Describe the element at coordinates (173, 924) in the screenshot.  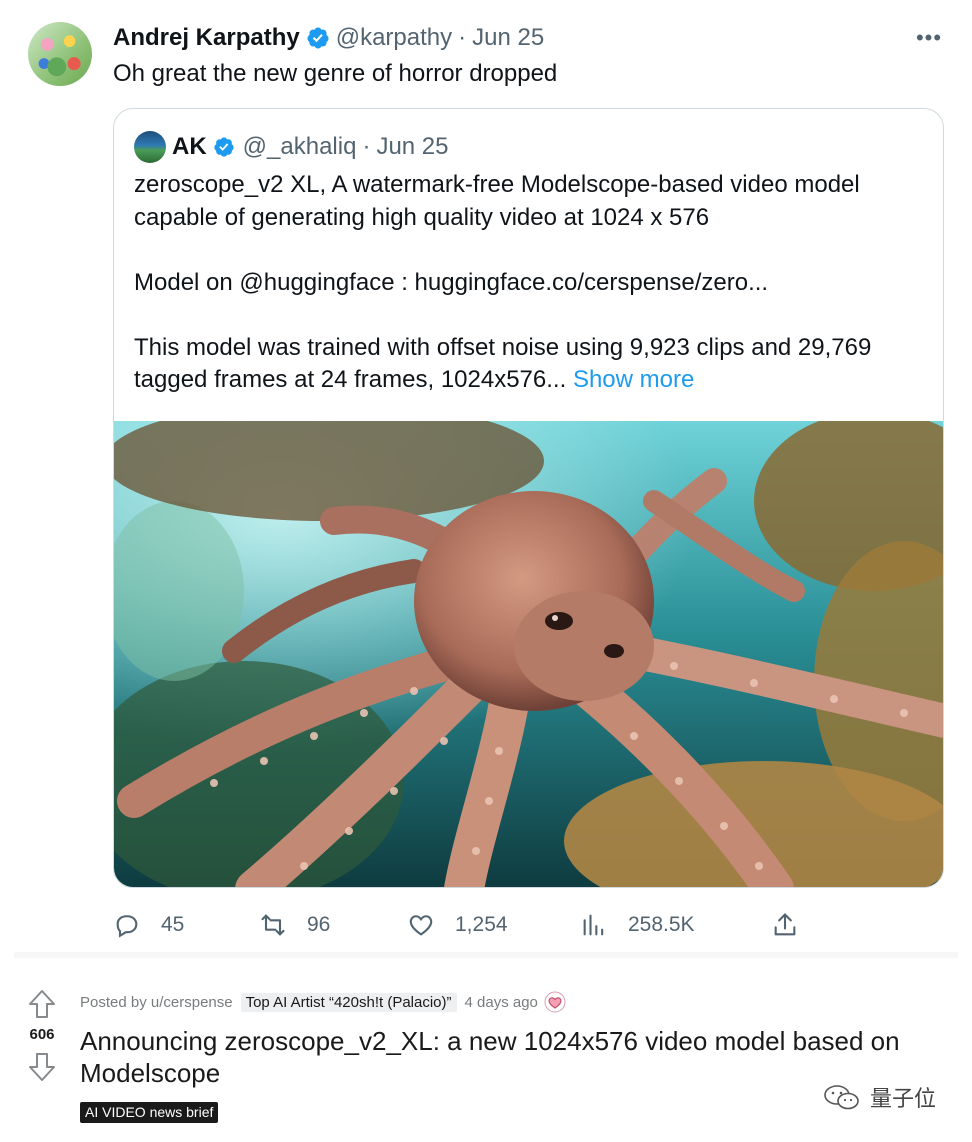
I see `reply-count: 45` at that location.